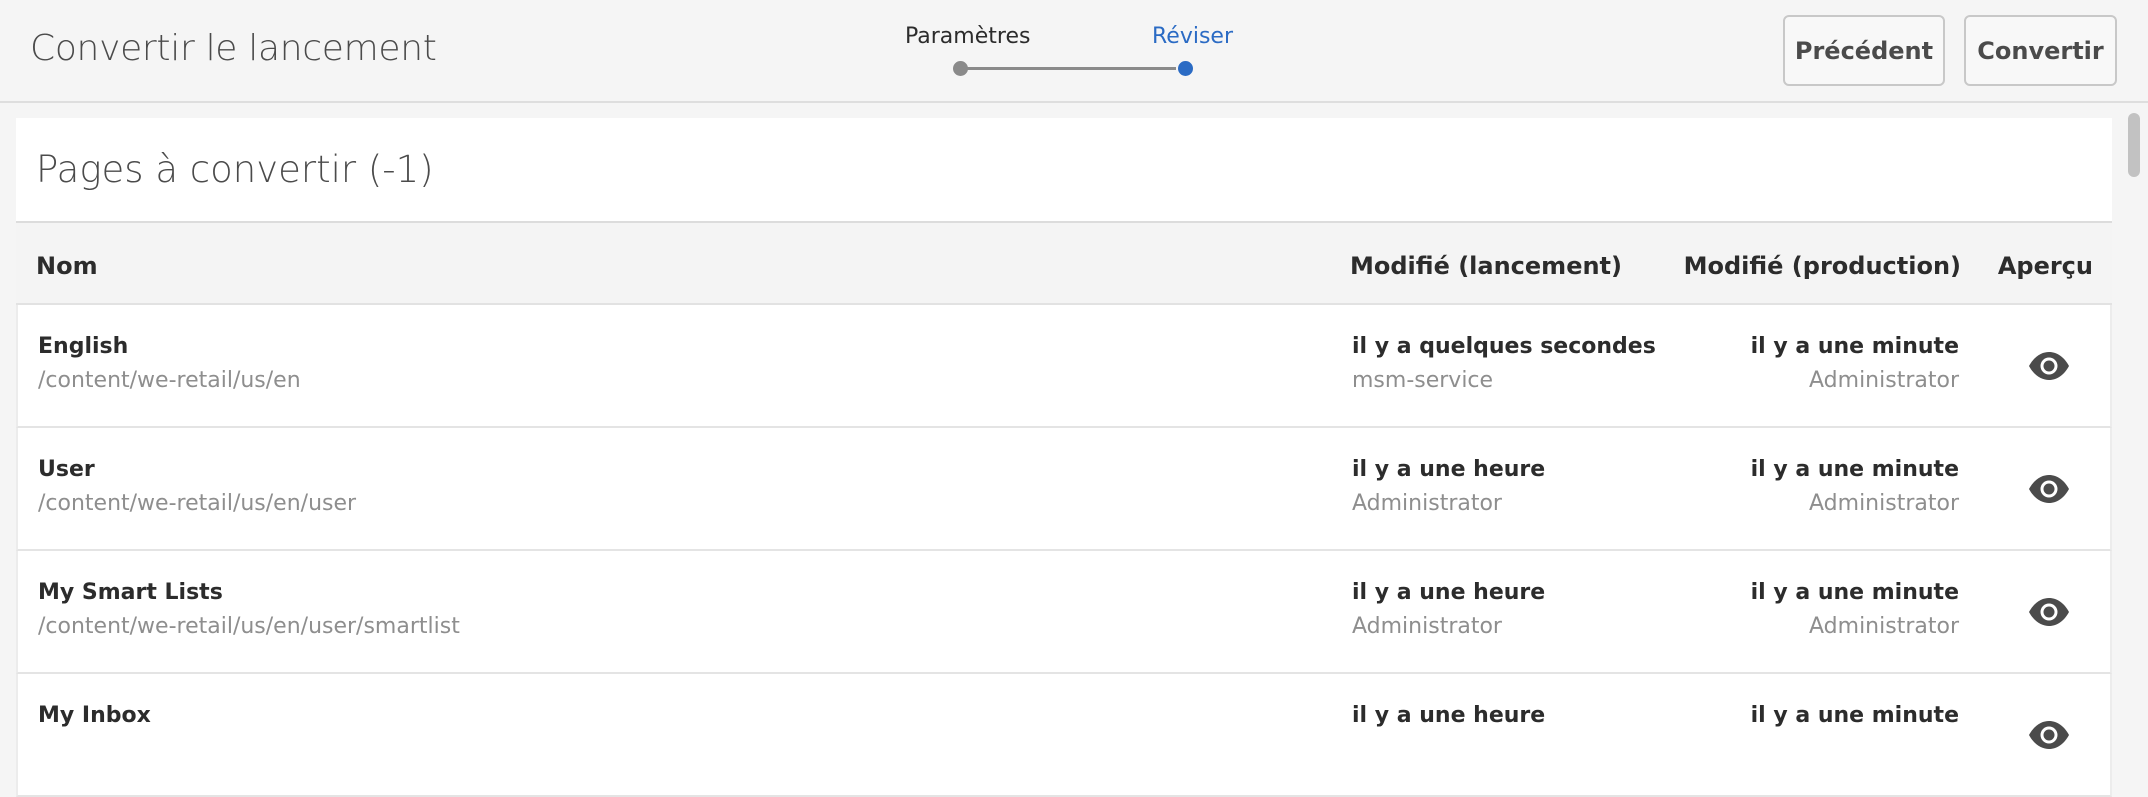  What do you see at coordinates (1486, 266) in the screenshot?
I see `column-header-modified-launch: Modifié (lancement)` at bounding box center [1486, 266].